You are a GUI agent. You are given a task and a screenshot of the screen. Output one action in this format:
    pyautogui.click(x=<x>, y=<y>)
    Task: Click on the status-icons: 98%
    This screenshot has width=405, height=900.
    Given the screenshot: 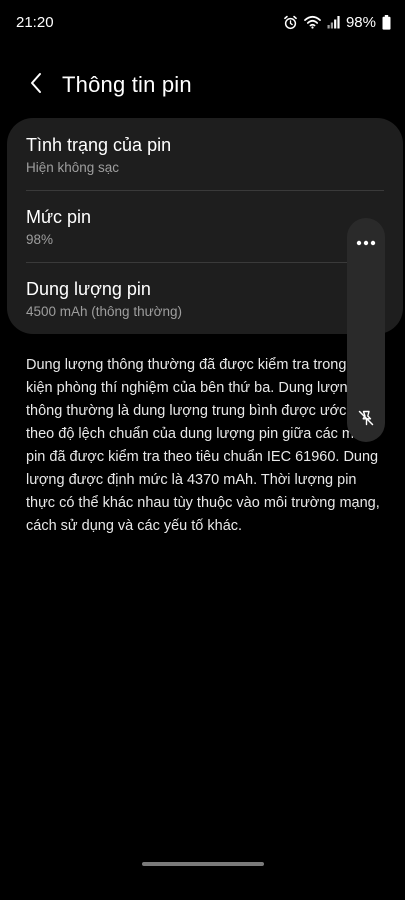 What is the action you would take?
    pyautogui.click(x=337, y=22)
    